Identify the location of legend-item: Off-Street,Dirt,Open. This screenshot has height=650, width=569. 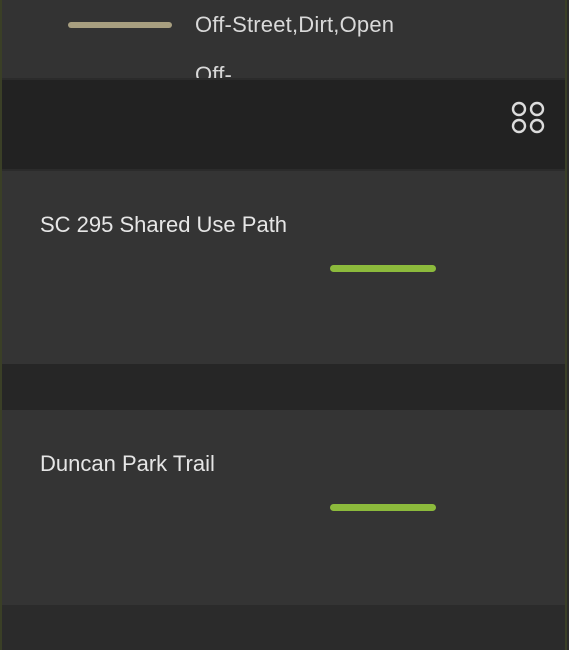
(283, 22).